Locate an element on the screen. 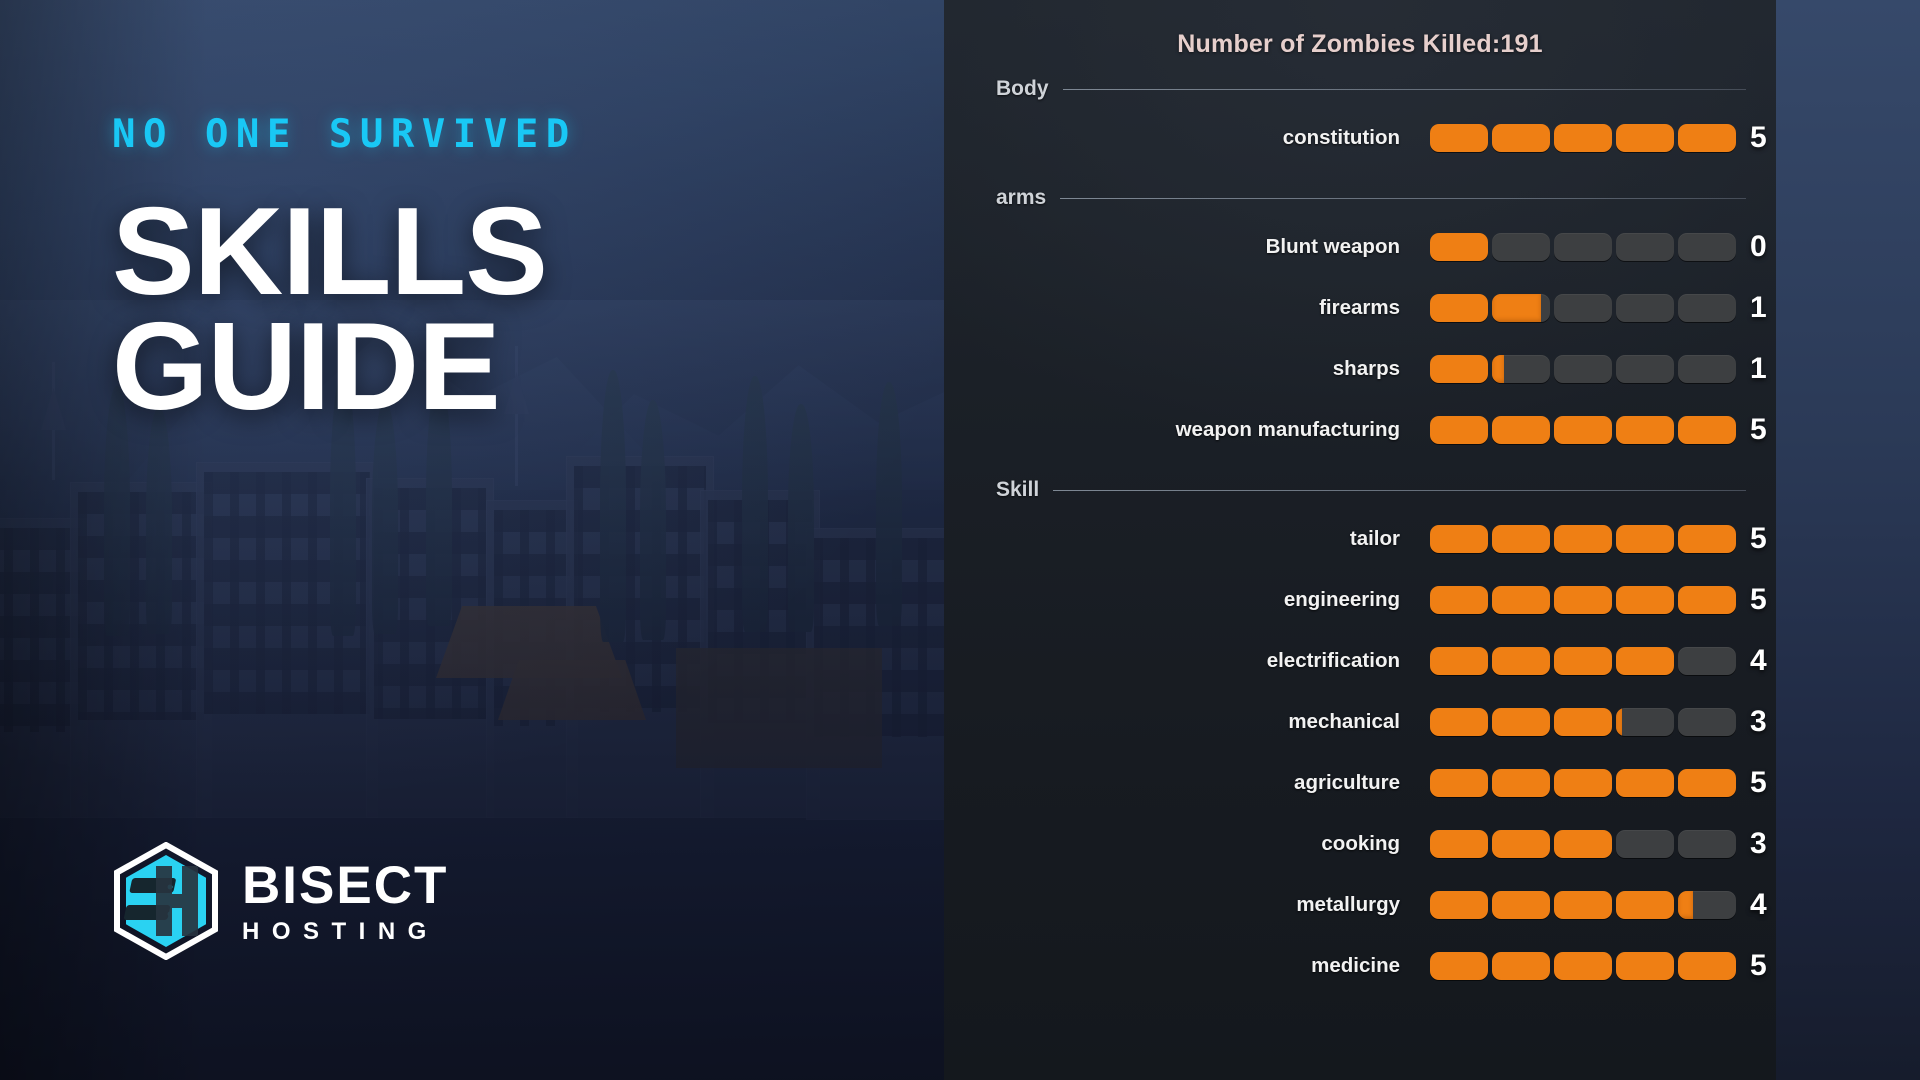  page-title-line-2: GUIDE is located at coordinates (306, 367).